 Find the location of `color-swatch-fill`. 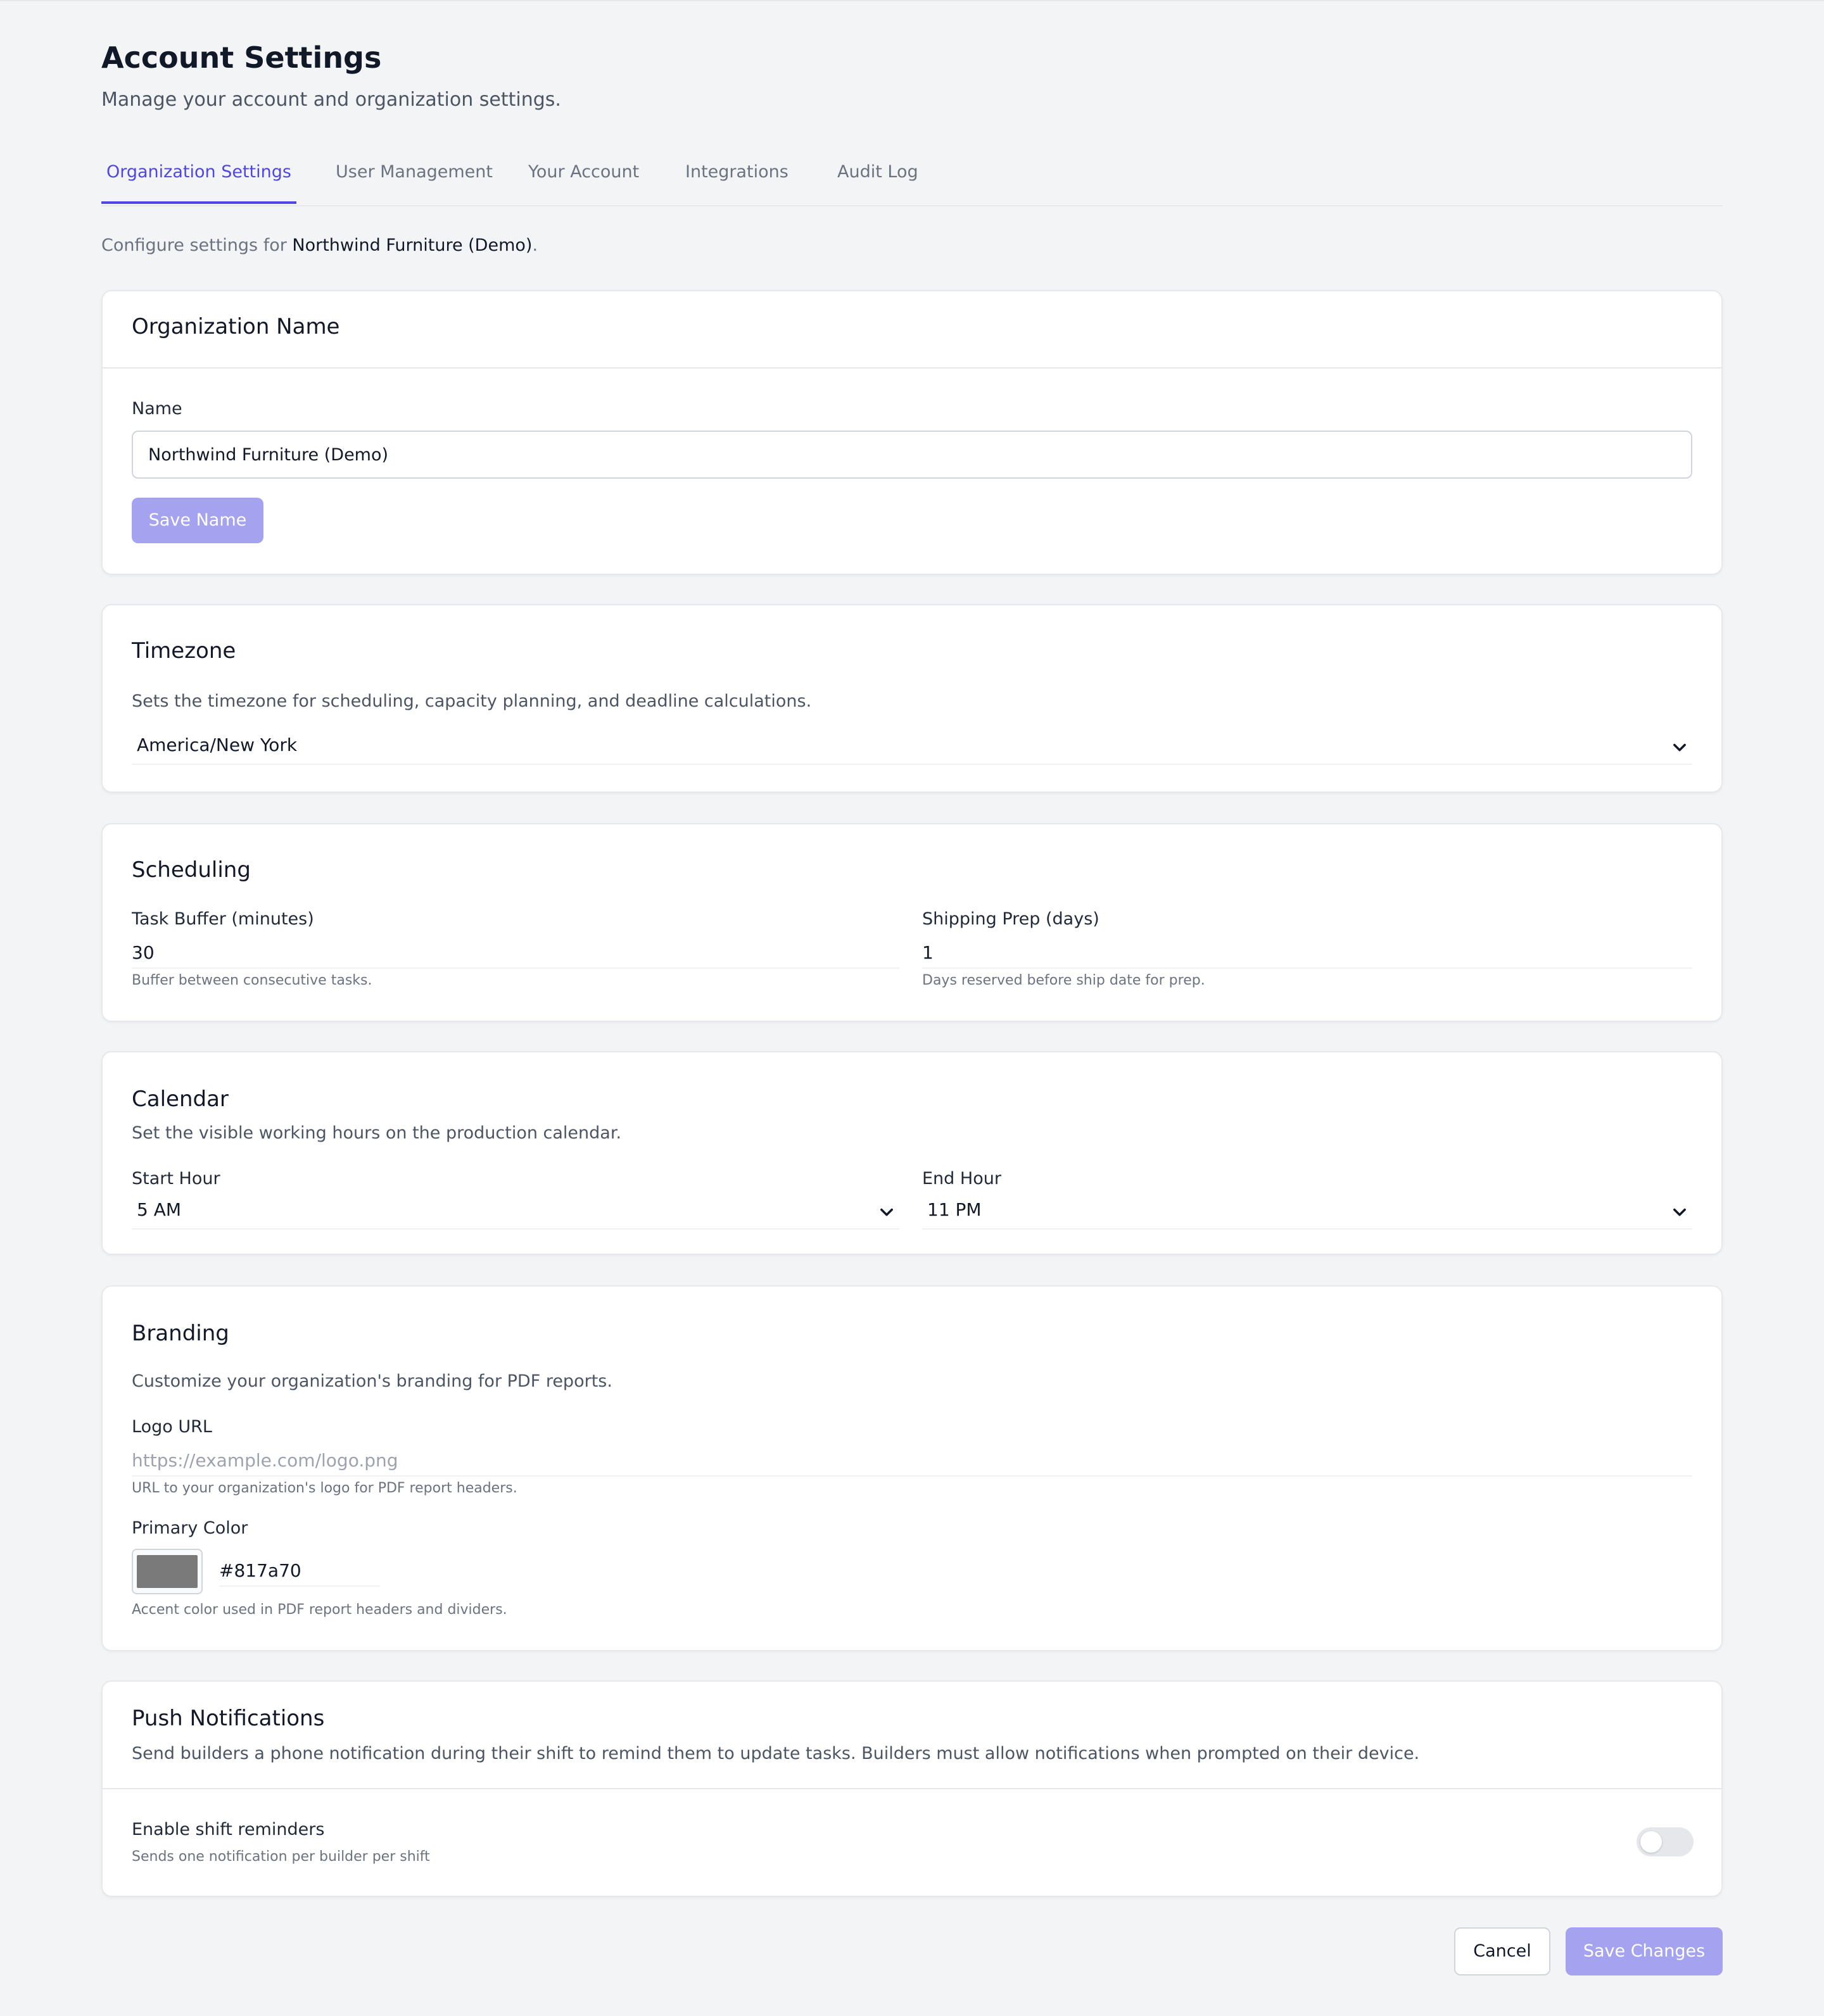

color-swatch-fill is located at coordinates (167, 1571).